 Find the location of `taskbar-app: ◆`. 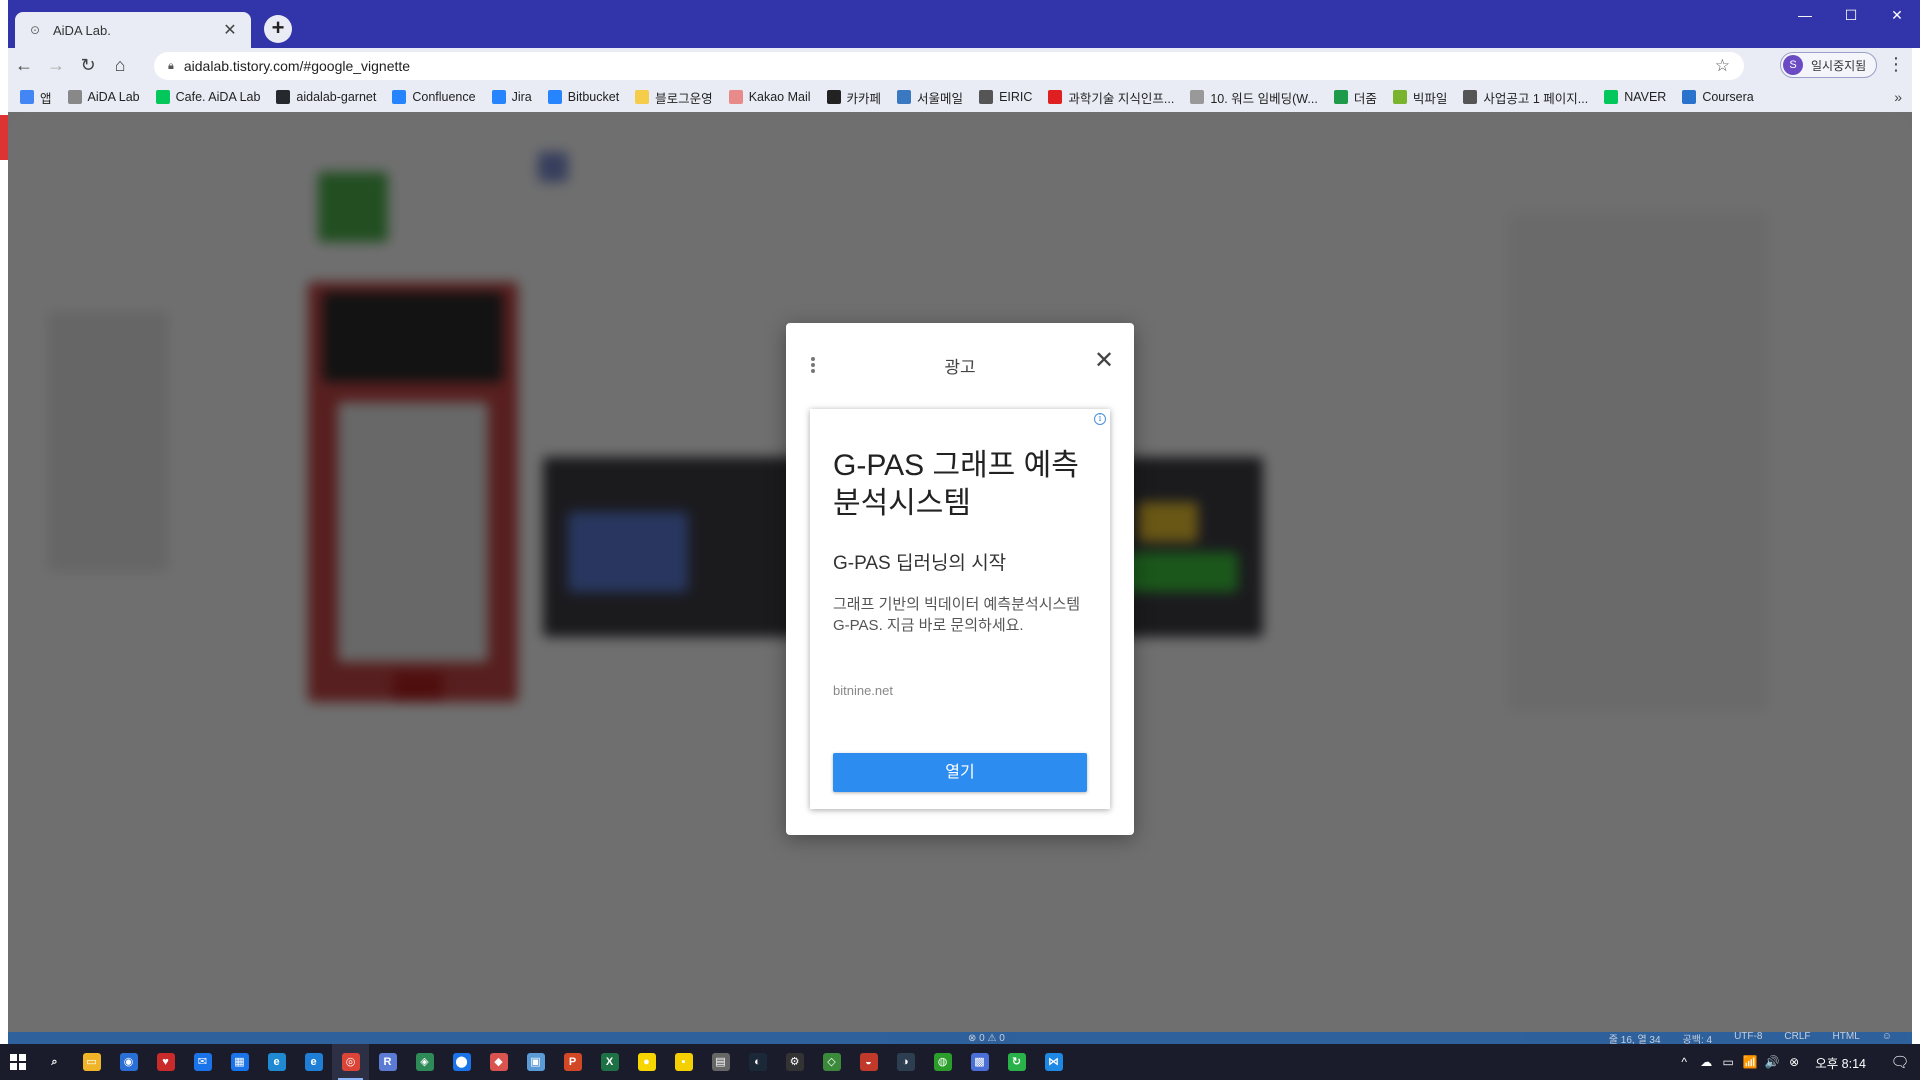

taskbar-app: ◆ is located at coordinates (498, 1062).